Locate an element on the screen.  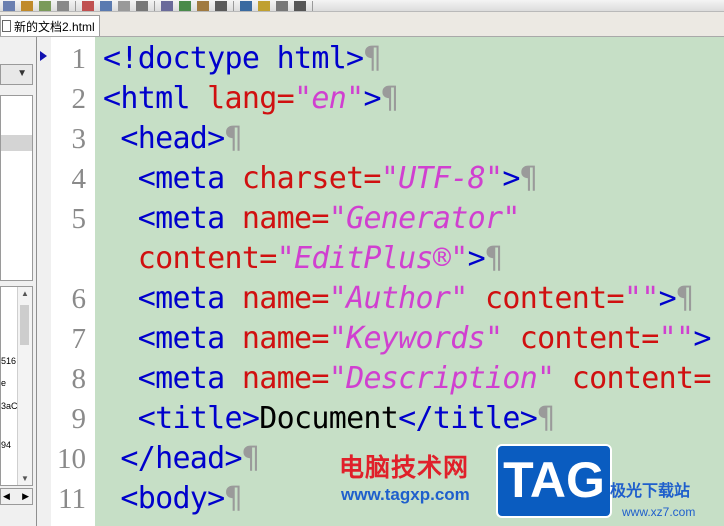
code-token: <!doctype html> is located at coordinates (233, 58).